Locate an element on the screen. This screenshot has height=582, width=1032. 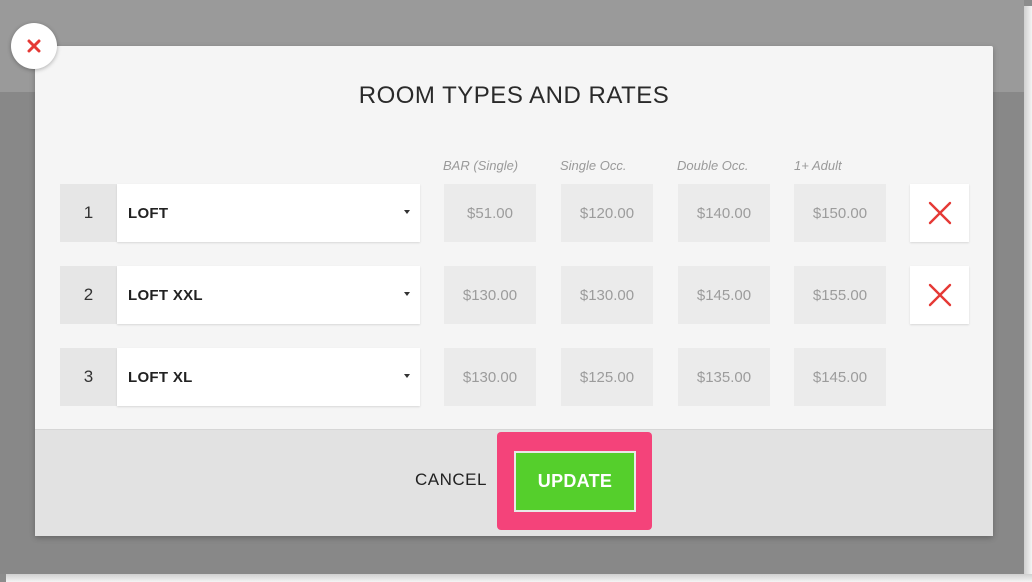
rate-single-occ-field: $130.00 is located at coordinates (607, 295).